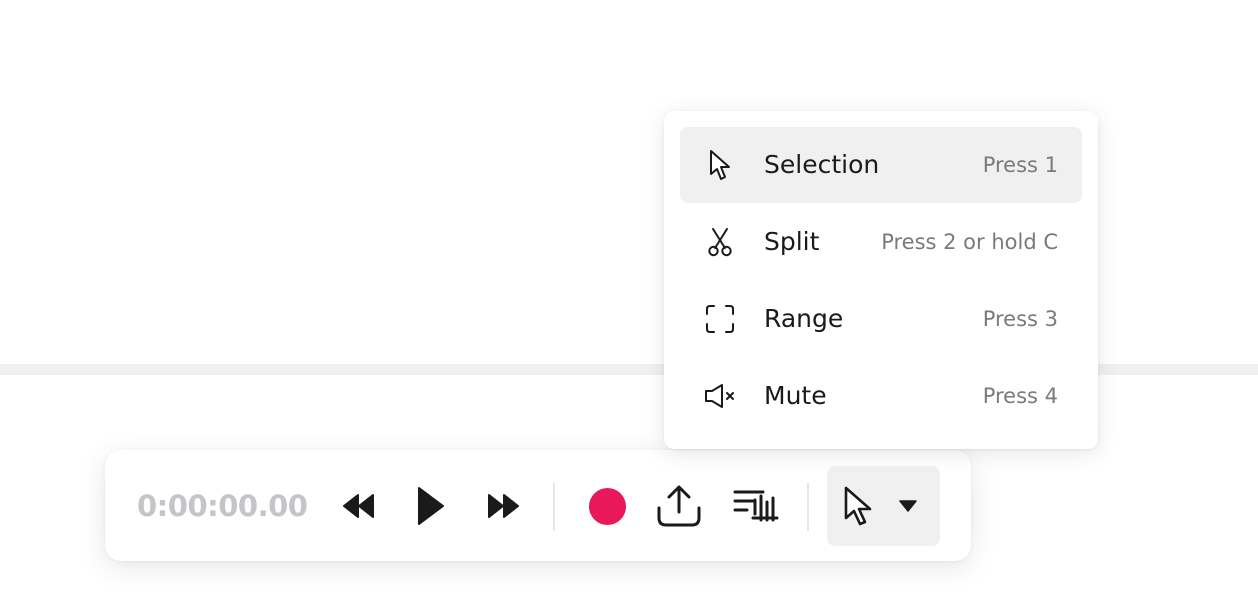  Describe the element at coordinates (969, 242) in the screenshot. I see `menu-item-shortcut: Press 2 or hold C` at that location.